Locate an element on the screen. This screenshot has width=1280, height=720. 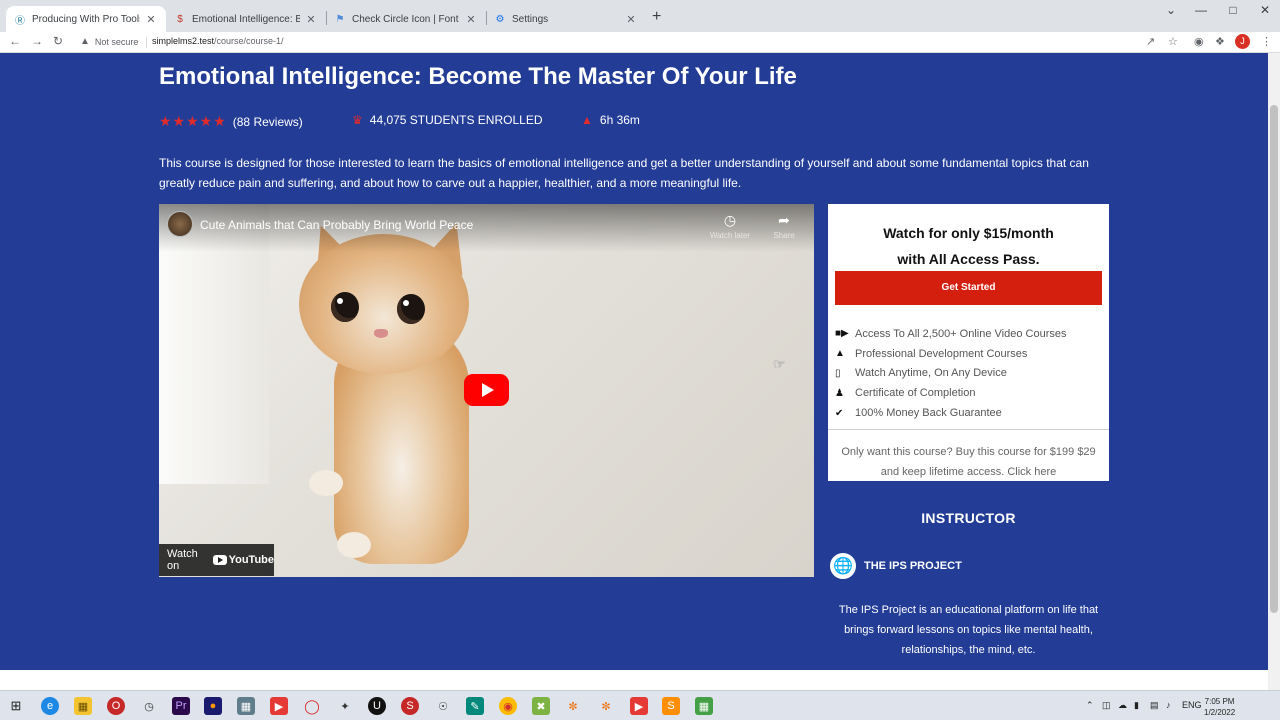
windows-start-icon: ⊞ is located at coordinates (16, 706).